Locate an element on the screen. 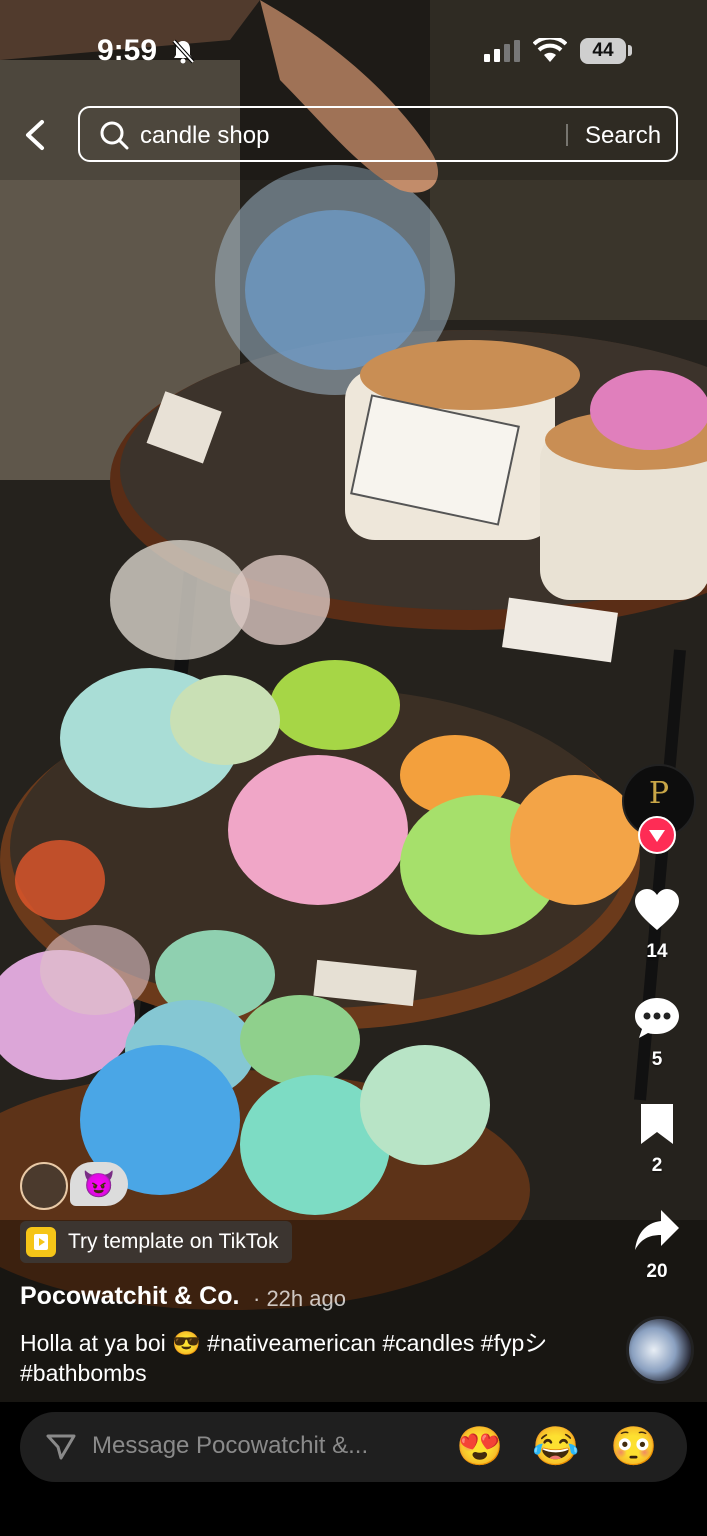 This screenshot has height=1536, width=707. wifi-icon is located at coordinates (550, 52).